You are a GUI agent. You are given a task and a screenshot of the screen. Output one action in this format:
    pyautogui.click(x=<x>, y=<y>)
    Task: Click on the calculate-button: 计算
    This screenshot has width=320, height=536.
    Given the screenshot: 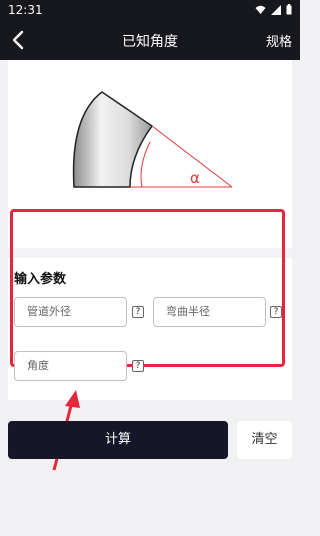 What is the action you would take?
    pyautogui.click(x=118, y=440)
    